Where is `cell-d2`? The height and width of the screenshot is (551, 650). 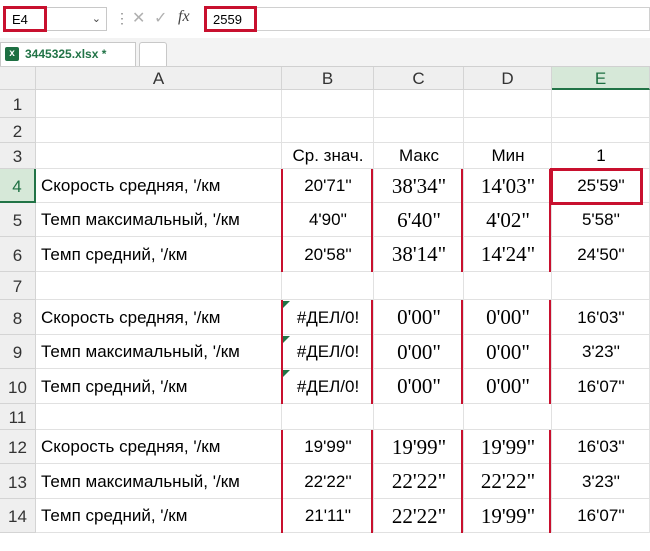 cell-d2 is located at coordinates (508, 130).